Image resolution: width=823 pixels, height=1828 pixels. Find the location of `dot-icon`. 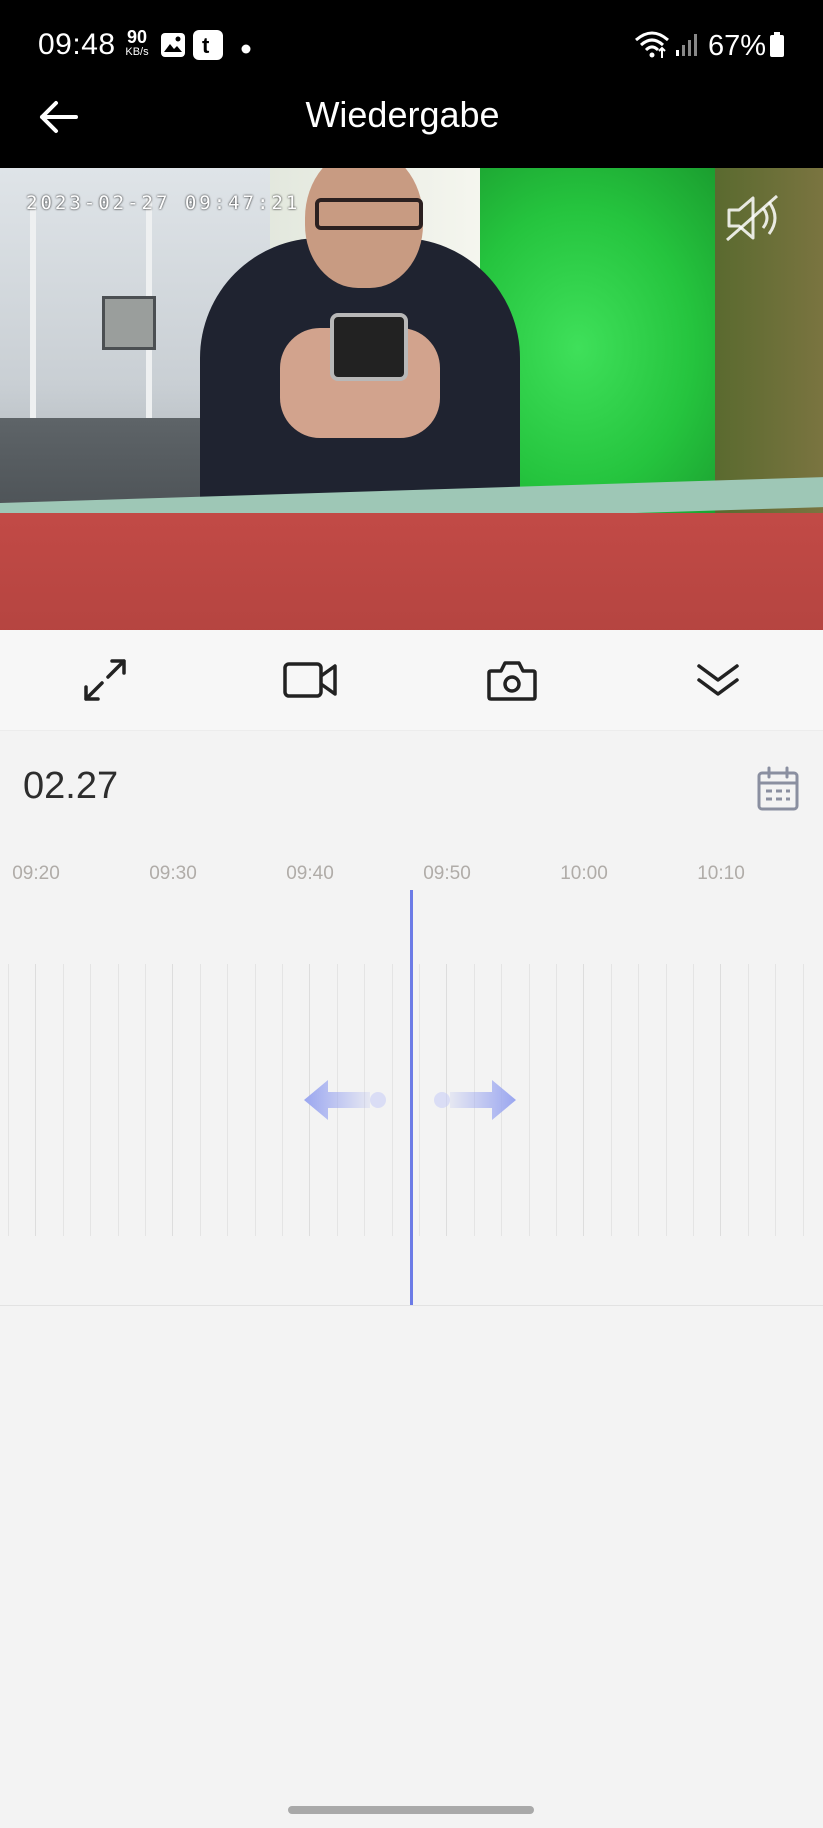

dot-icon is located at coordinates (246, 50).